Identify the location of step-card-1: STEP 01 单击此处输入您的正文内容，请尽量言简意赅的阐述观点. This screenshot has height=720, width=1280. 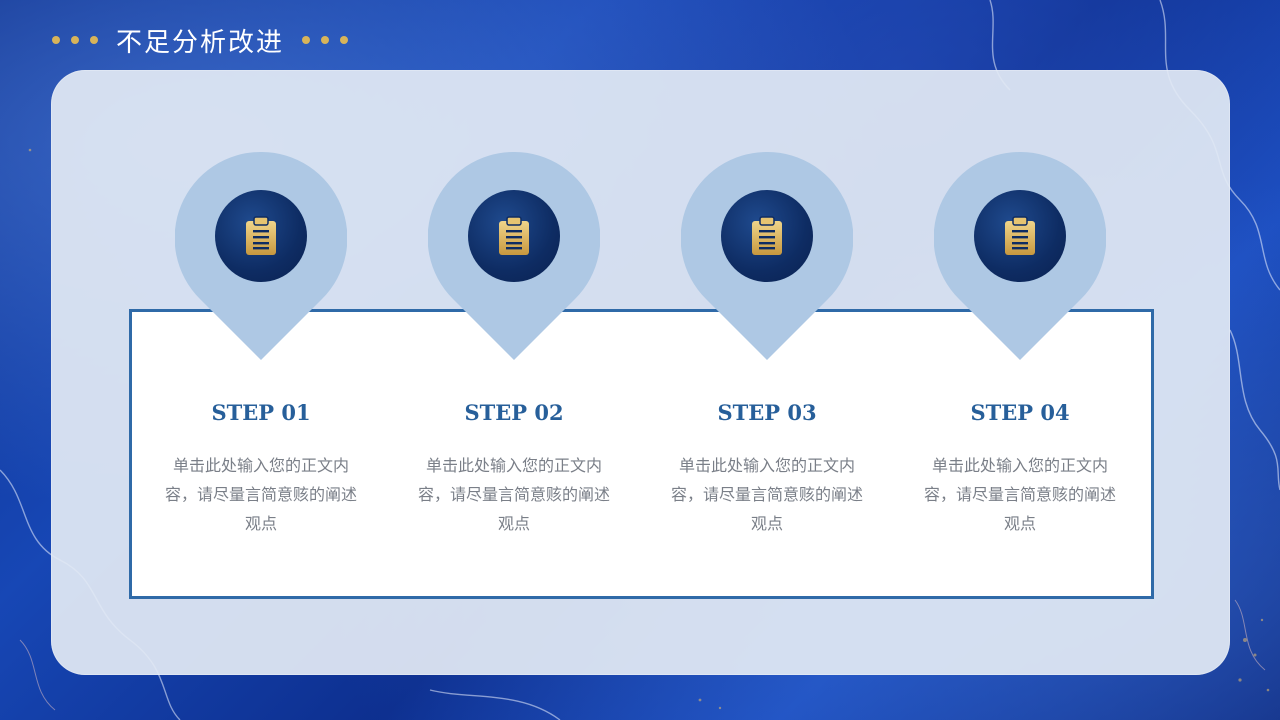
(261, 352).